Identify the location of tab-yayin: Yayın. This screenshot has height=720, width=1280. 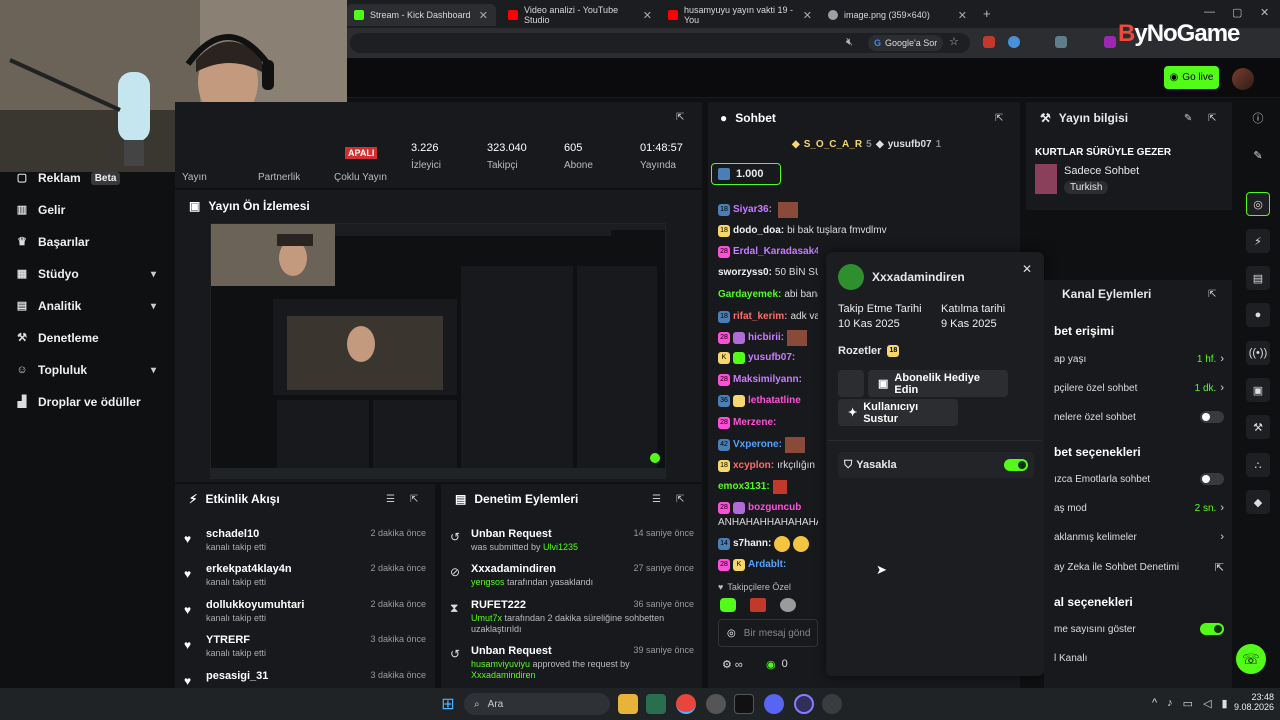
(194, 177).